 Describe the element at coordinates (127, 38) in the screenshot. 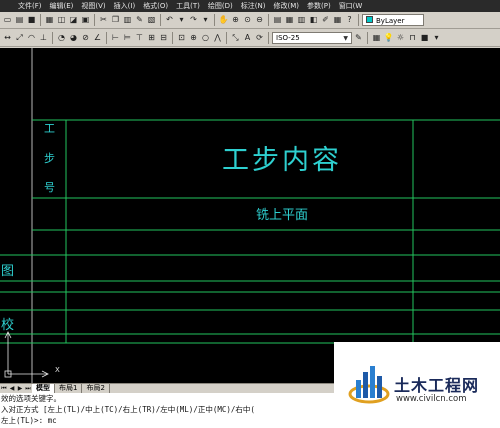

I see `baseline-dimension-icon: ⊨` at that location.